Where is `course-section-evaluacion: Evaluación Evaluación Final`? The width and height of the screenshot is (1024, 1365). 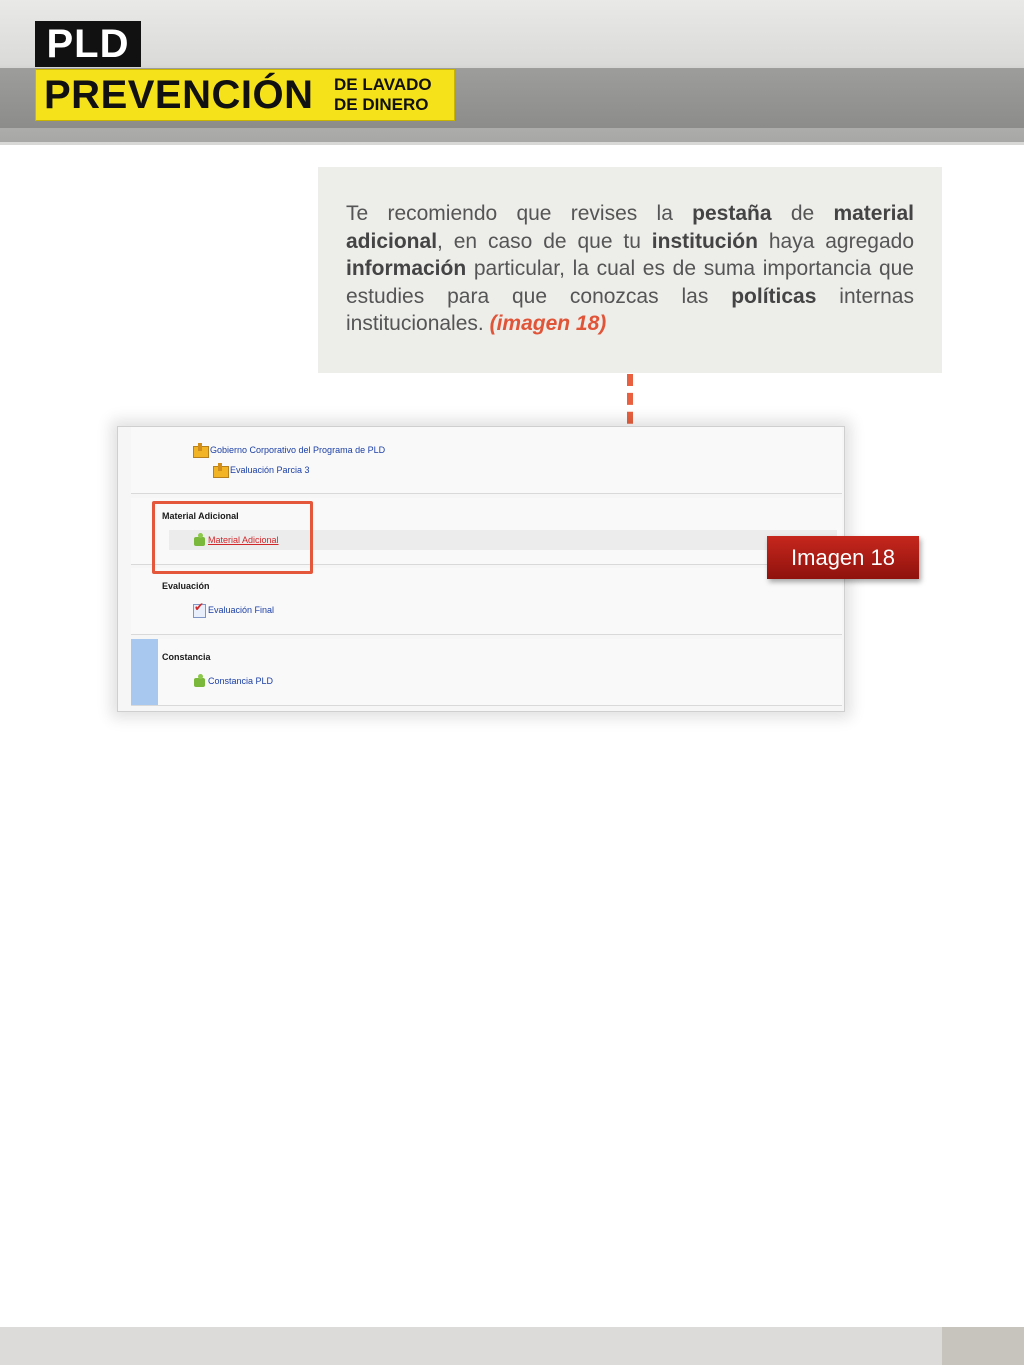 course-section-evaluacion: Evaluación Evaluación Final is located at coordinates (486, 601).